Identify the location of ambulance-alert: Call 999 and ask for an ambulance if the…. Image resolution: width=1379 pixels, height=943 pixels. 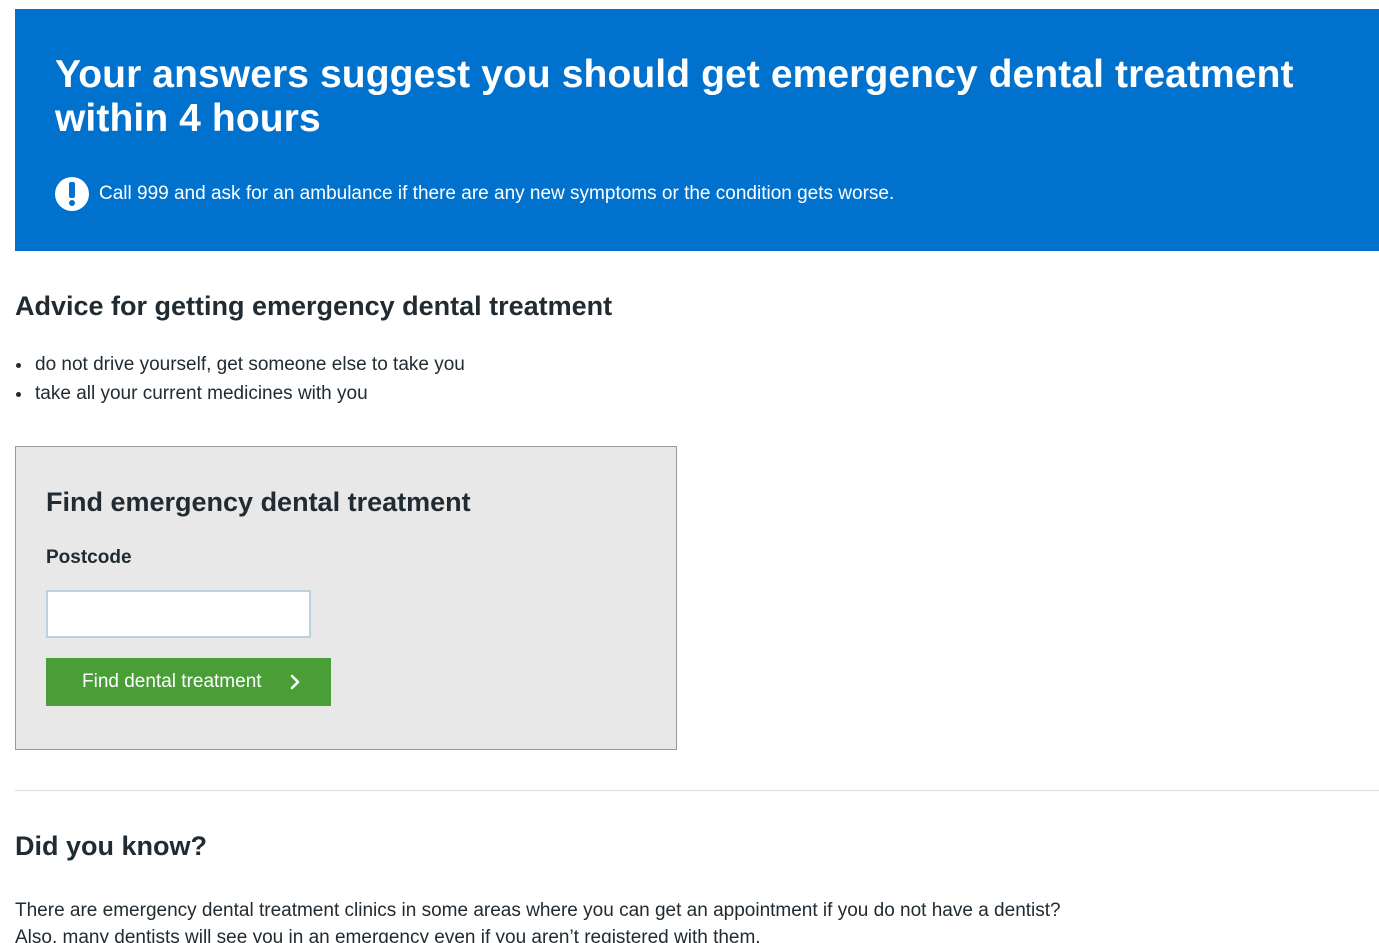
(474, 194).